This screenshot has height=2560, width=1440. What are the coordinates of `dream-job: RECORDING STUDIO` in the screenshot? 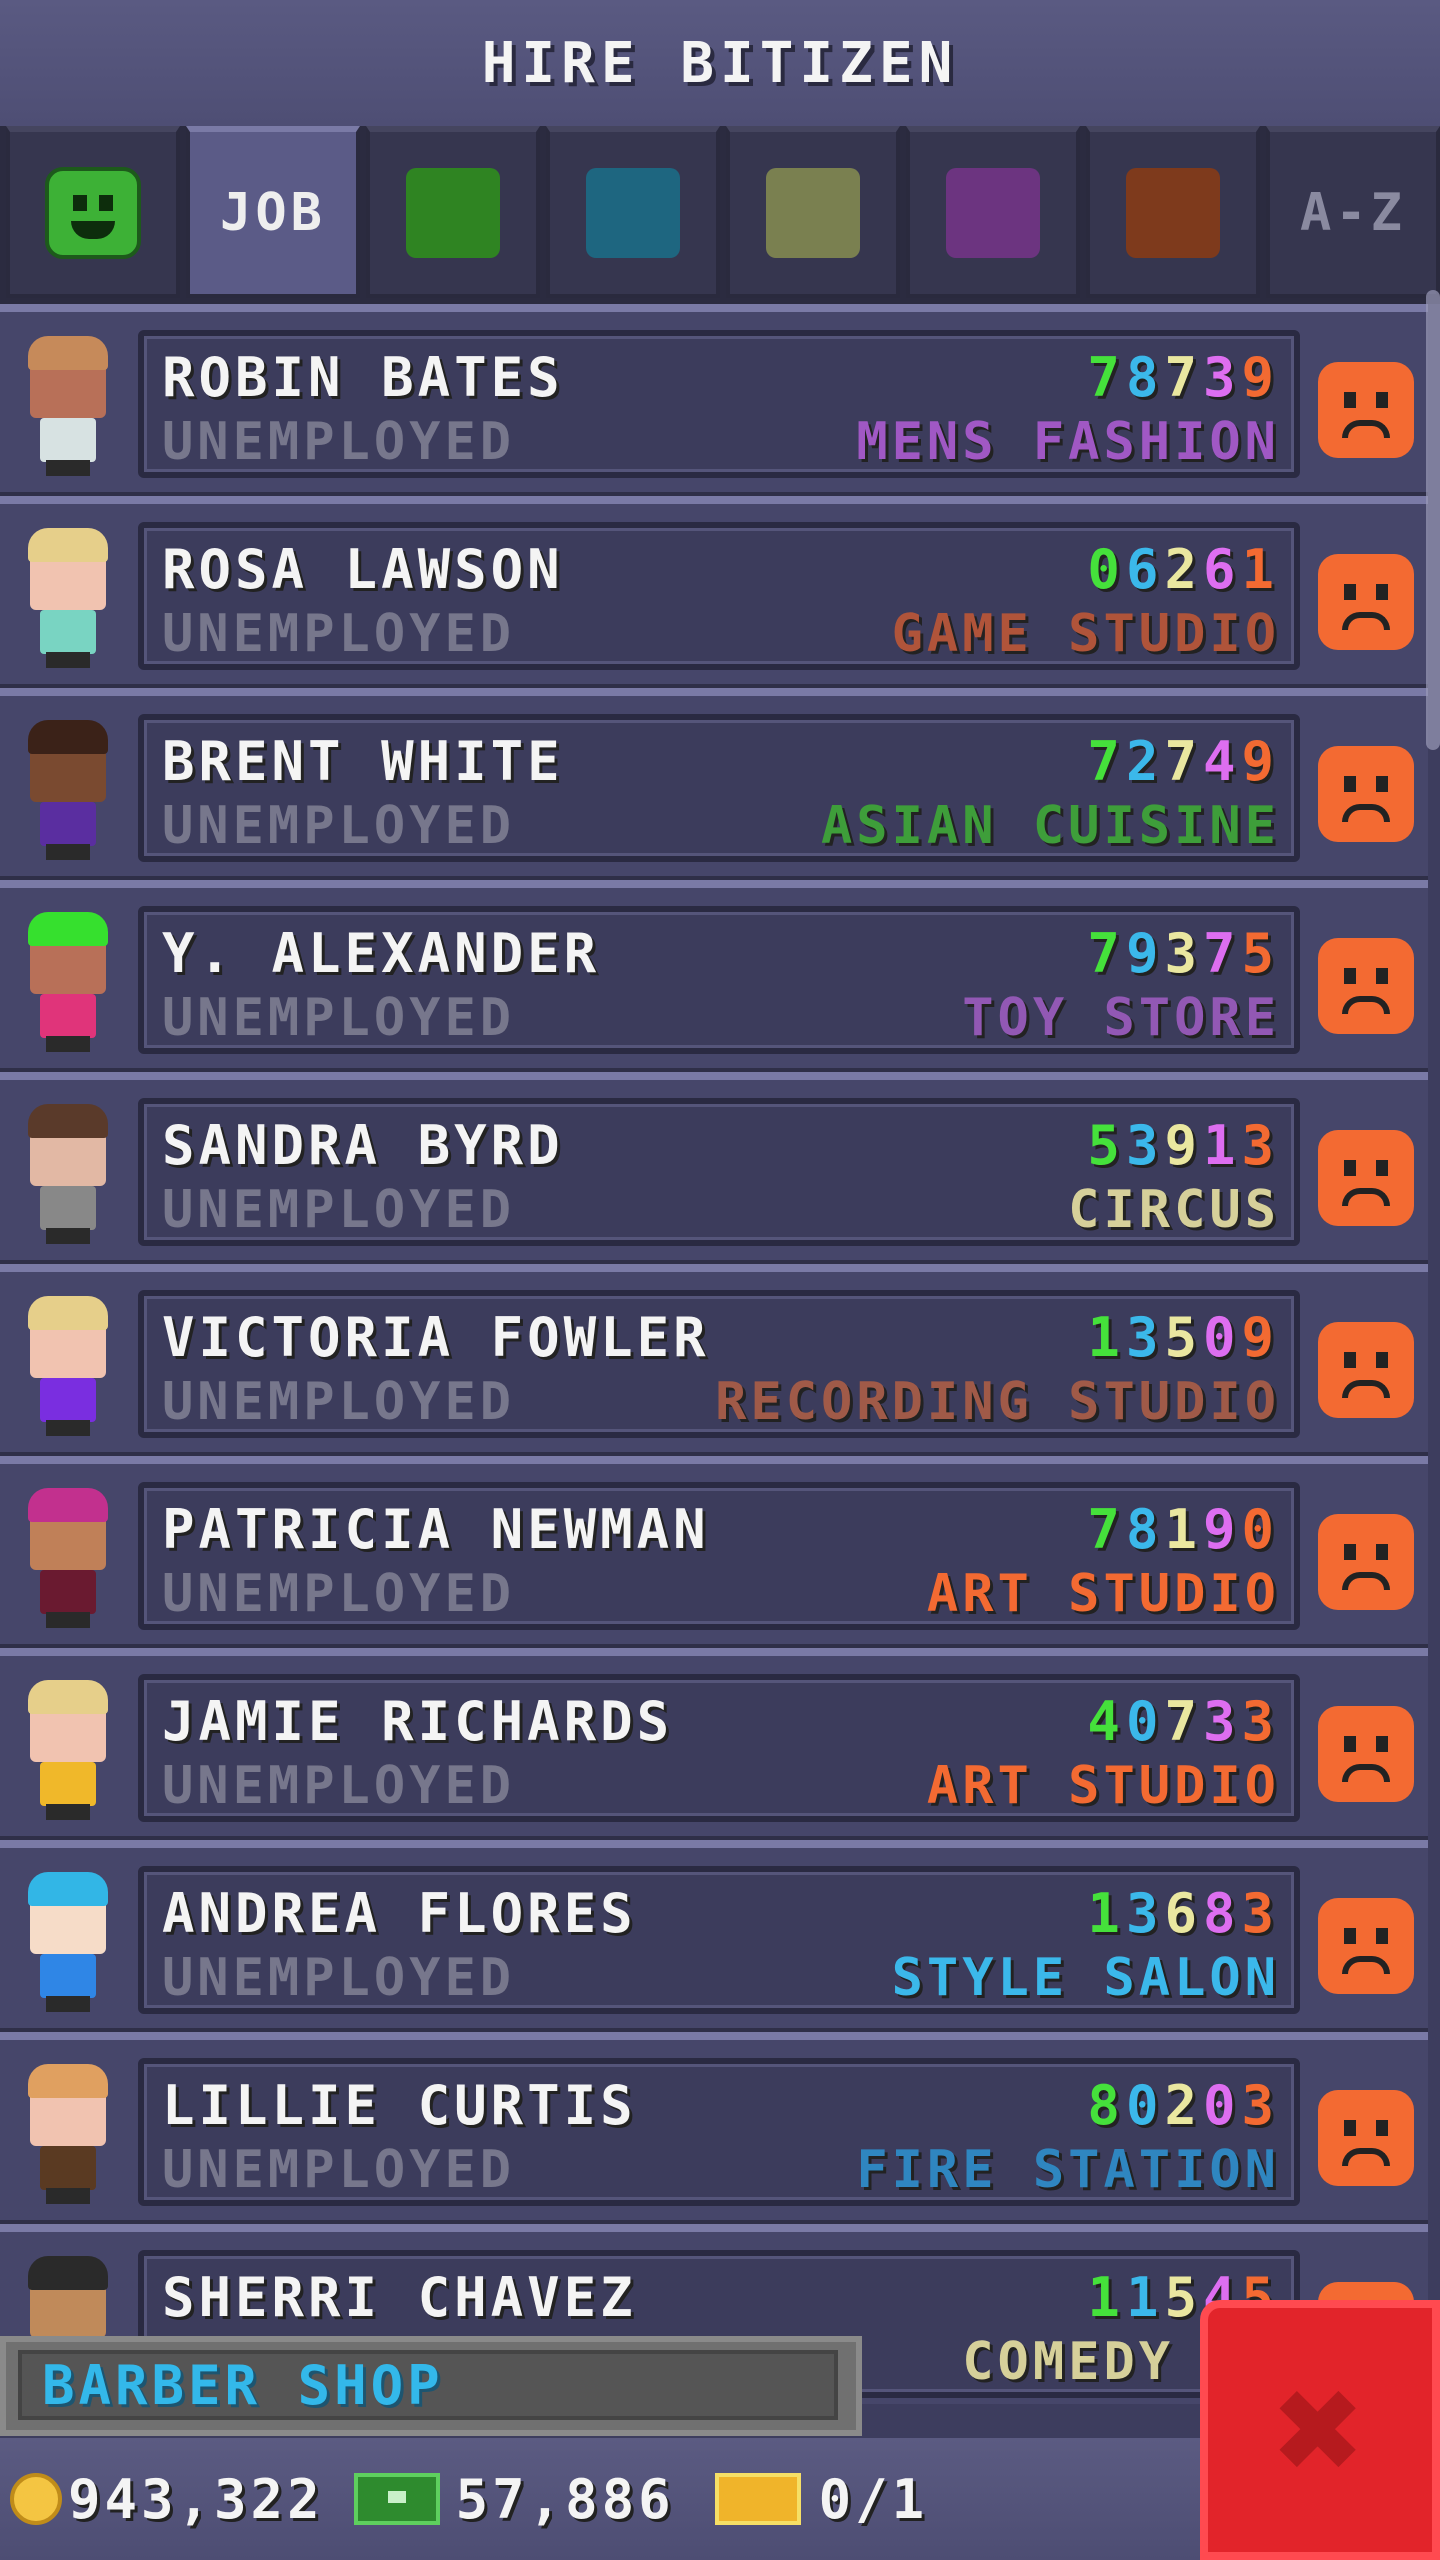 It's located at (997, 1402).